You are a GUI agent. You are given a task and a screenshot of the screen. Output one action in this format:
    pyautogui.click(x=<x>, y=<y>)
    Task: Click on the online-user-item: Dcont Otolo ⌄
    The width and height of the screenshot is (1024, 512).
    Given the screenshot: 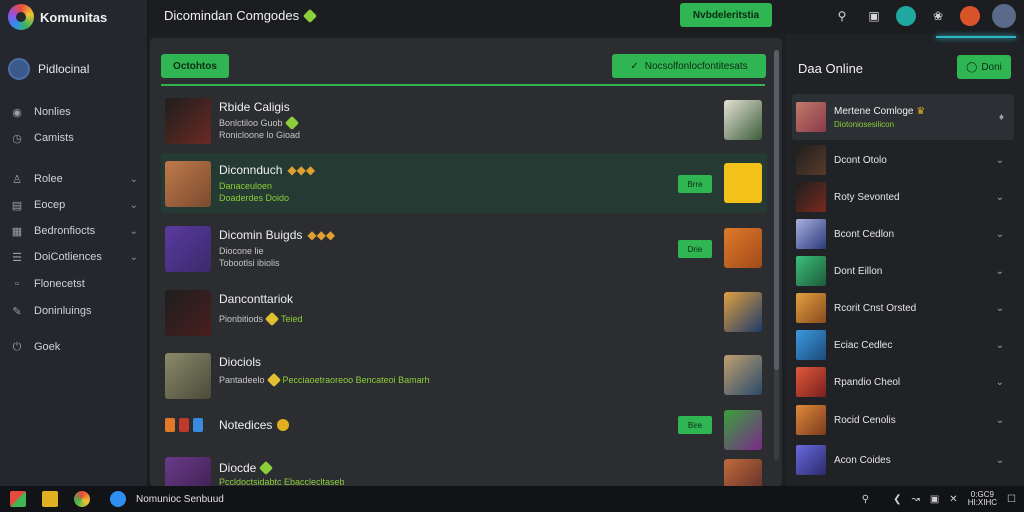 What is the action you would take?
    pyautogui.click(x=903, y=160)
    